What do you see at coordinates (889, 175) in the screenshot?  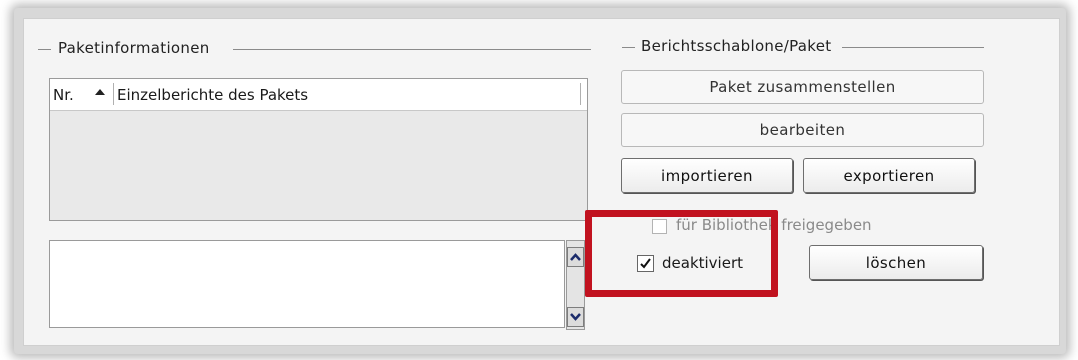 I see `export-button: exportieren` at bounding box center [889, 175].